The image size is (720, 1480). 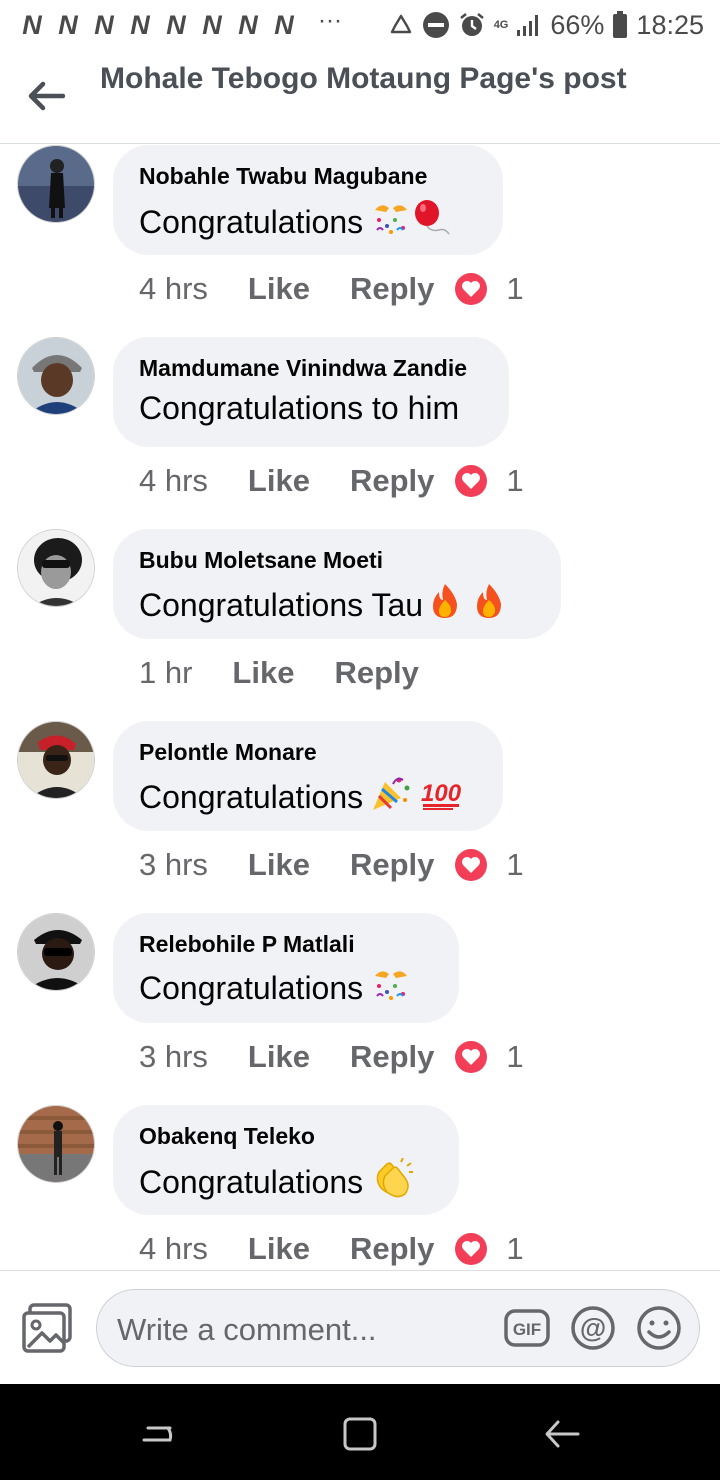 I want to click on arrow-left-icon, so click(x=46, y=96).